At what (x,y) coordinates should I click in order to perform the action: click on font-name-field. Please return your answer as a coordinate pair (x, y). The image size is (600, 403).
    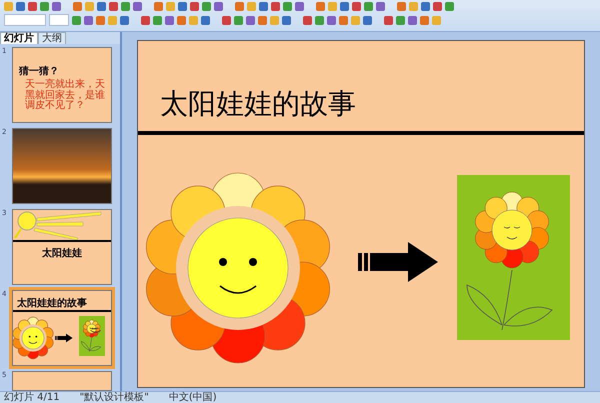
    Looking at the image, I should click on (25, 20).